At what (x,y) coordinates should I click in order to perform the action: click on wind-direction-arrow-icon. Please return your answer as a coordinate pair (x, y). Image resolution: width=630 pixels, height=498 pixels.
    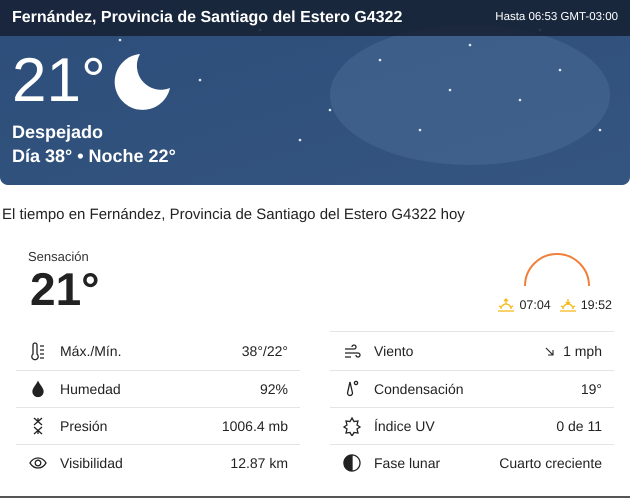
    Looking at the image, I should click on (550, 351).